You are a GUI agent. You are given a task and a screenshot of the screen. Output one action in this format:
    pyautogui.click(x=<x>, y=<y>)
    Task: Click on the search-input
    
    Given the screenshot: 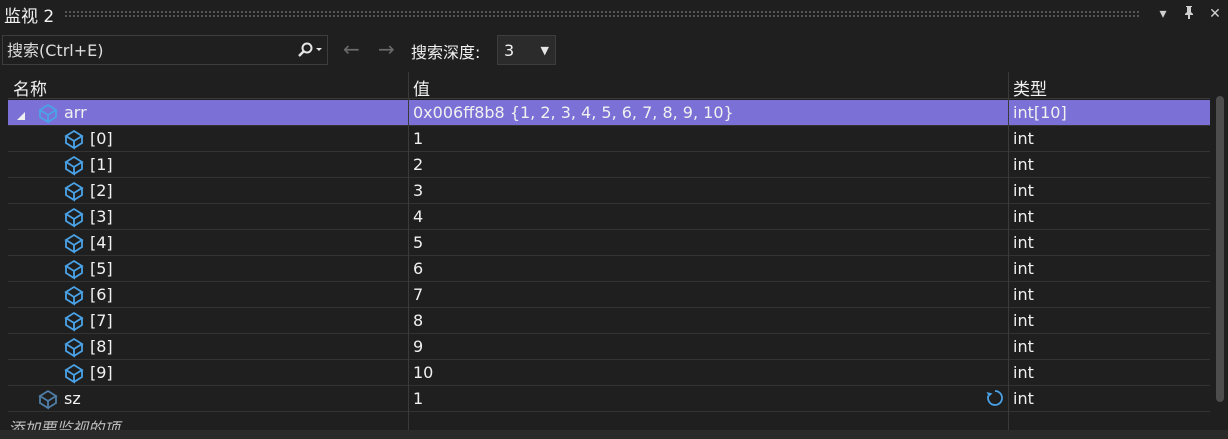 What is the action you would take?
    pyautogui.click(x=148, y=50)
    